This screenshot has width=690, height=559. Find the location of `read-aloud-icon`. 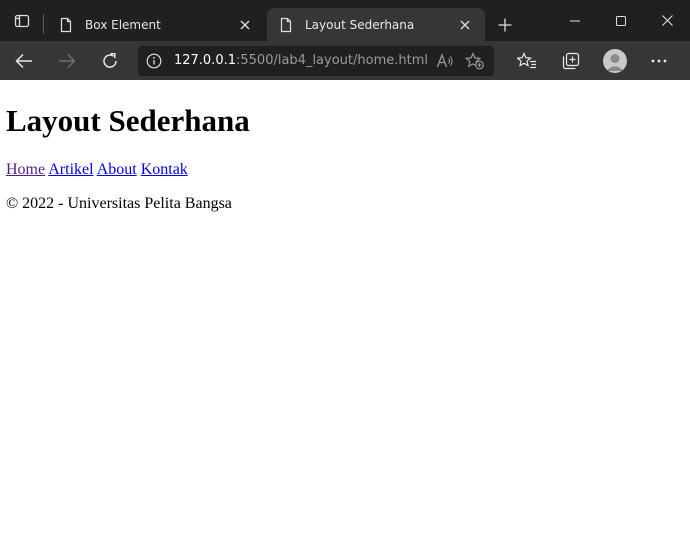

read-aloud-icon is located at coordinates (444, 59).